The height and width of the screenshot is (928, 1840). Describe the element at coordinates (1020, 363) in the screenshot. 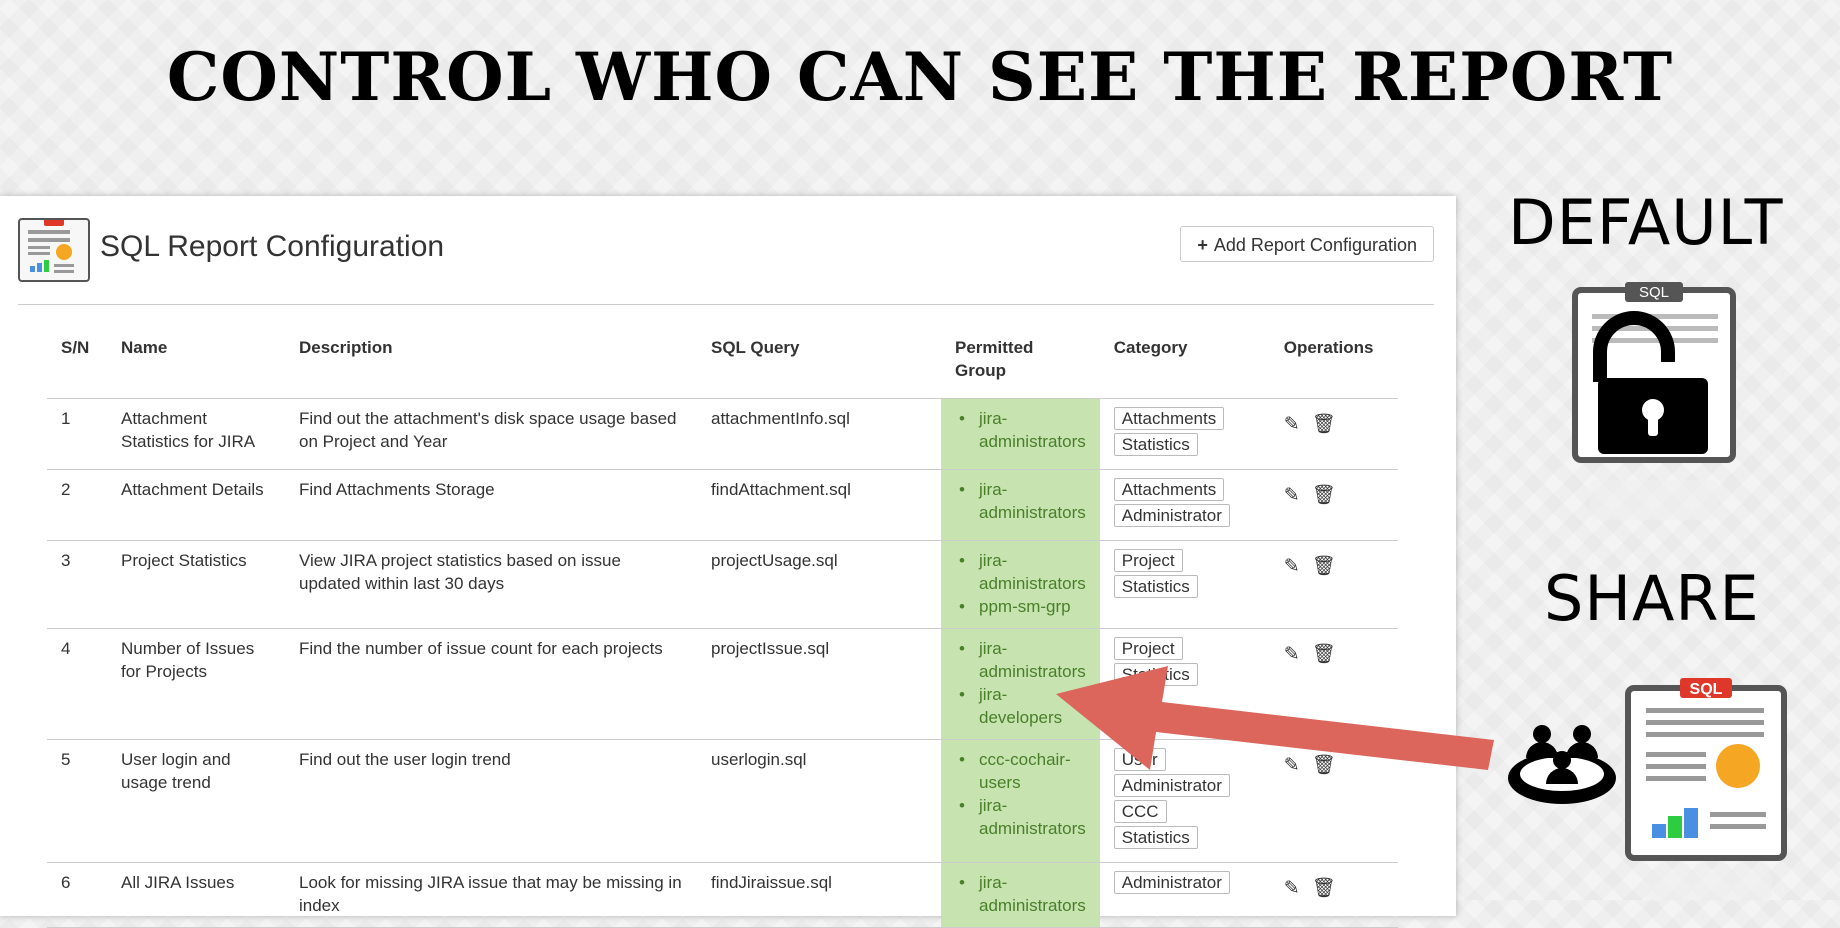

I see `col-header-permitted-group: Permitted Group` at that location.